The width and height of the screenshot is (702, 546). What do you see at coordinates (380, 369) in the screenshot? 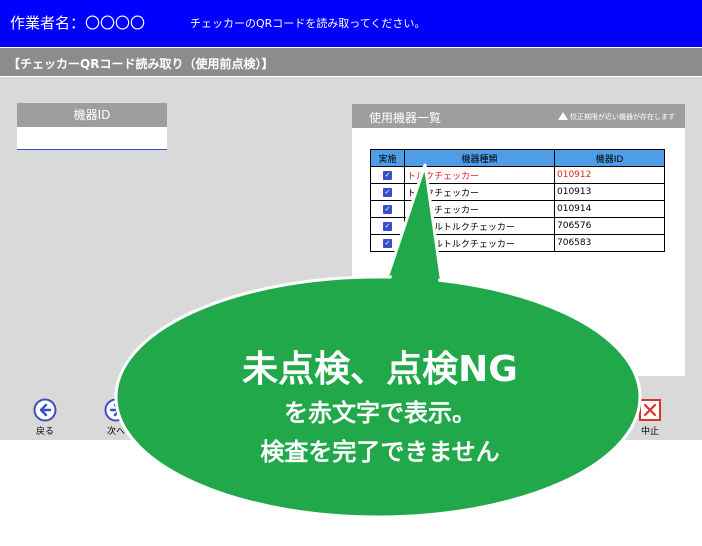
I see `callout-line-1: 未点検、点検NG` at bounding box center [380, 369].